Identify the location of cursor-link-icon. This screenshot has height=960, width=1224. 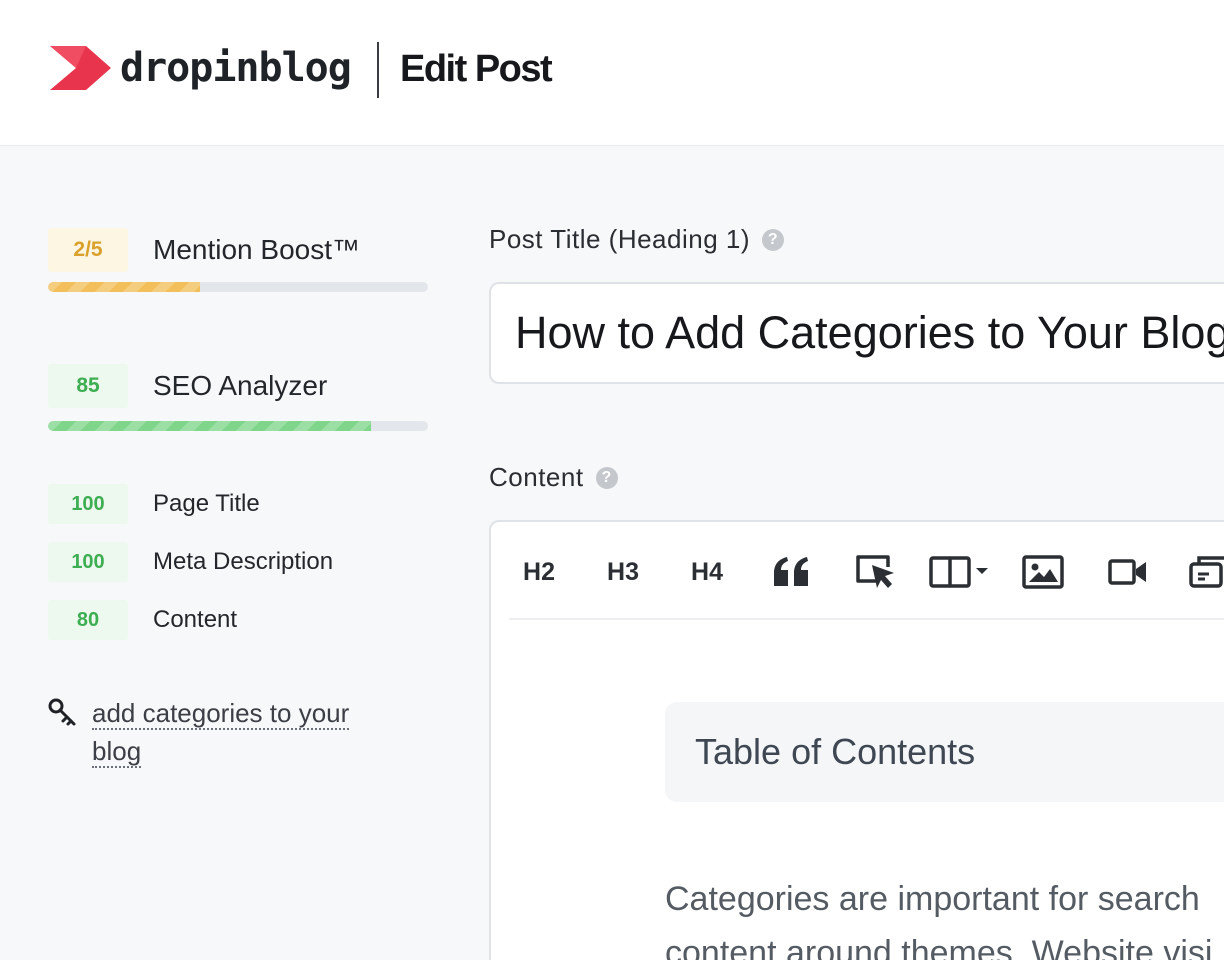
(875, 571).